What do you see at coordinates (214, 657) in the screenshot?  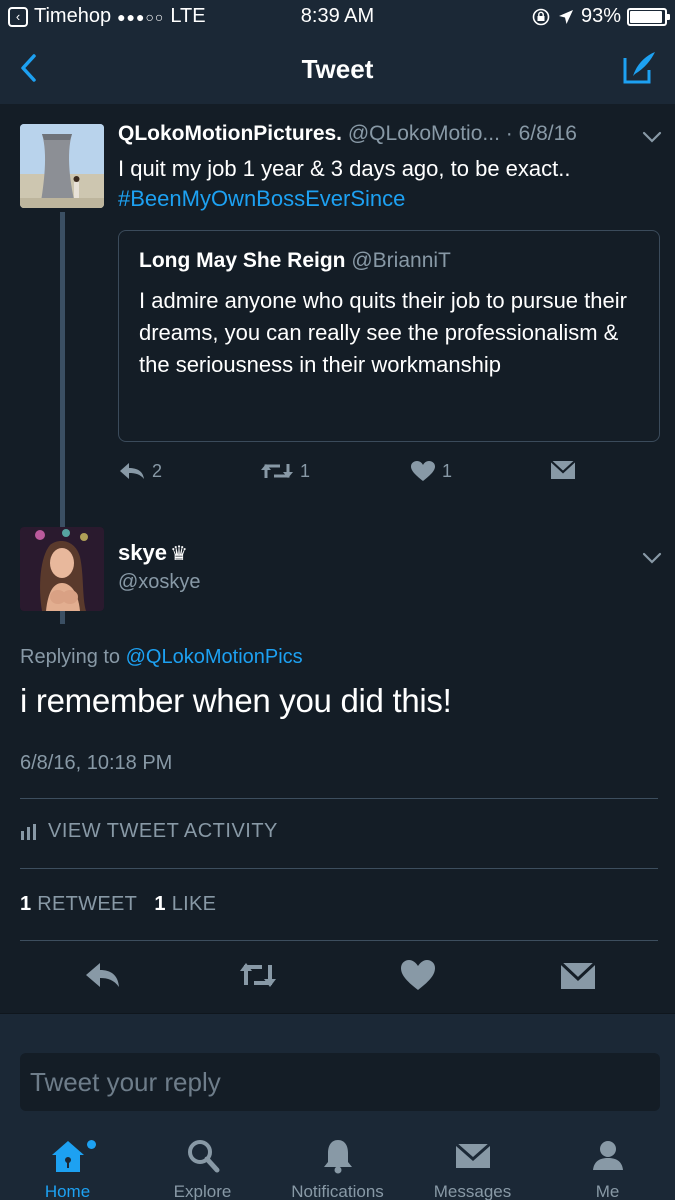 I see `mention-link: @QLokoMotionPics` at bounding box center [214, 657].